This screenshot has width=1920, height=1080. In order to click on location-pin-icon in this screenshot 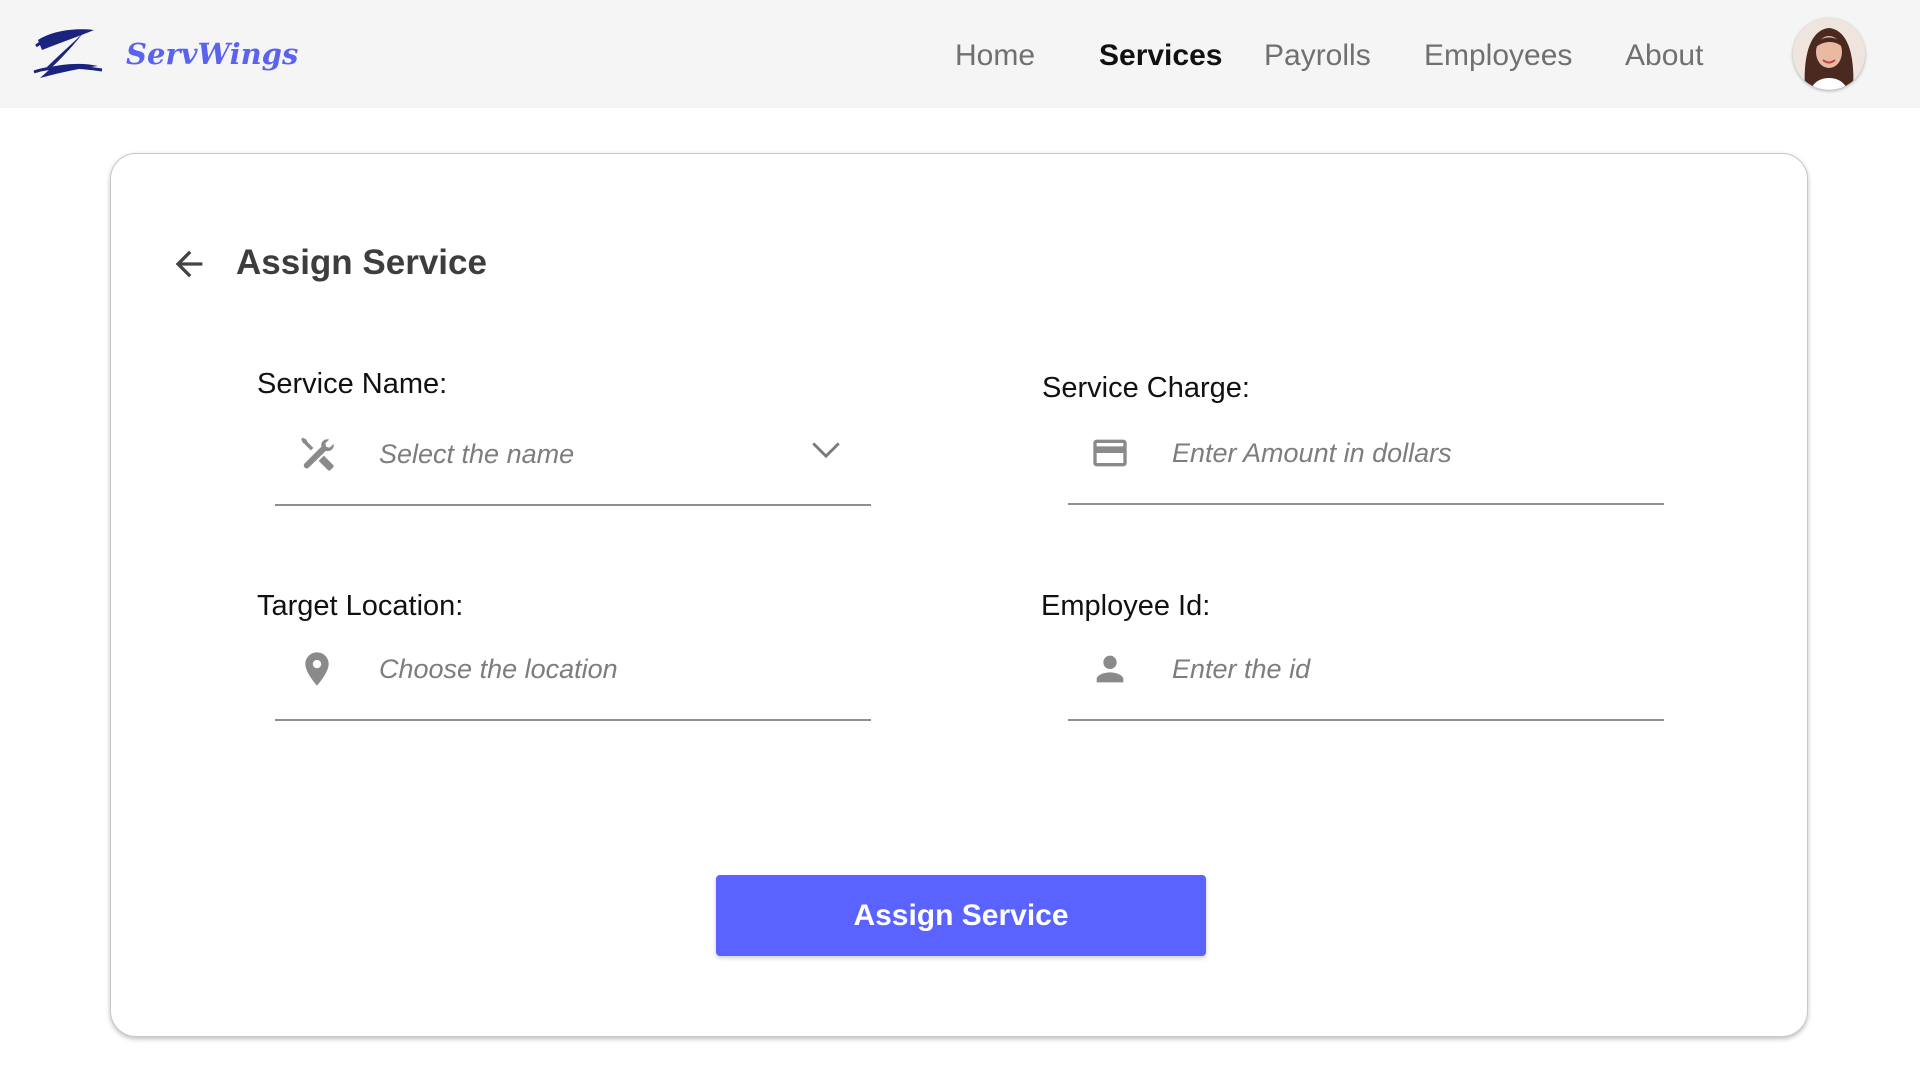, I will do `click(317, 669)`.